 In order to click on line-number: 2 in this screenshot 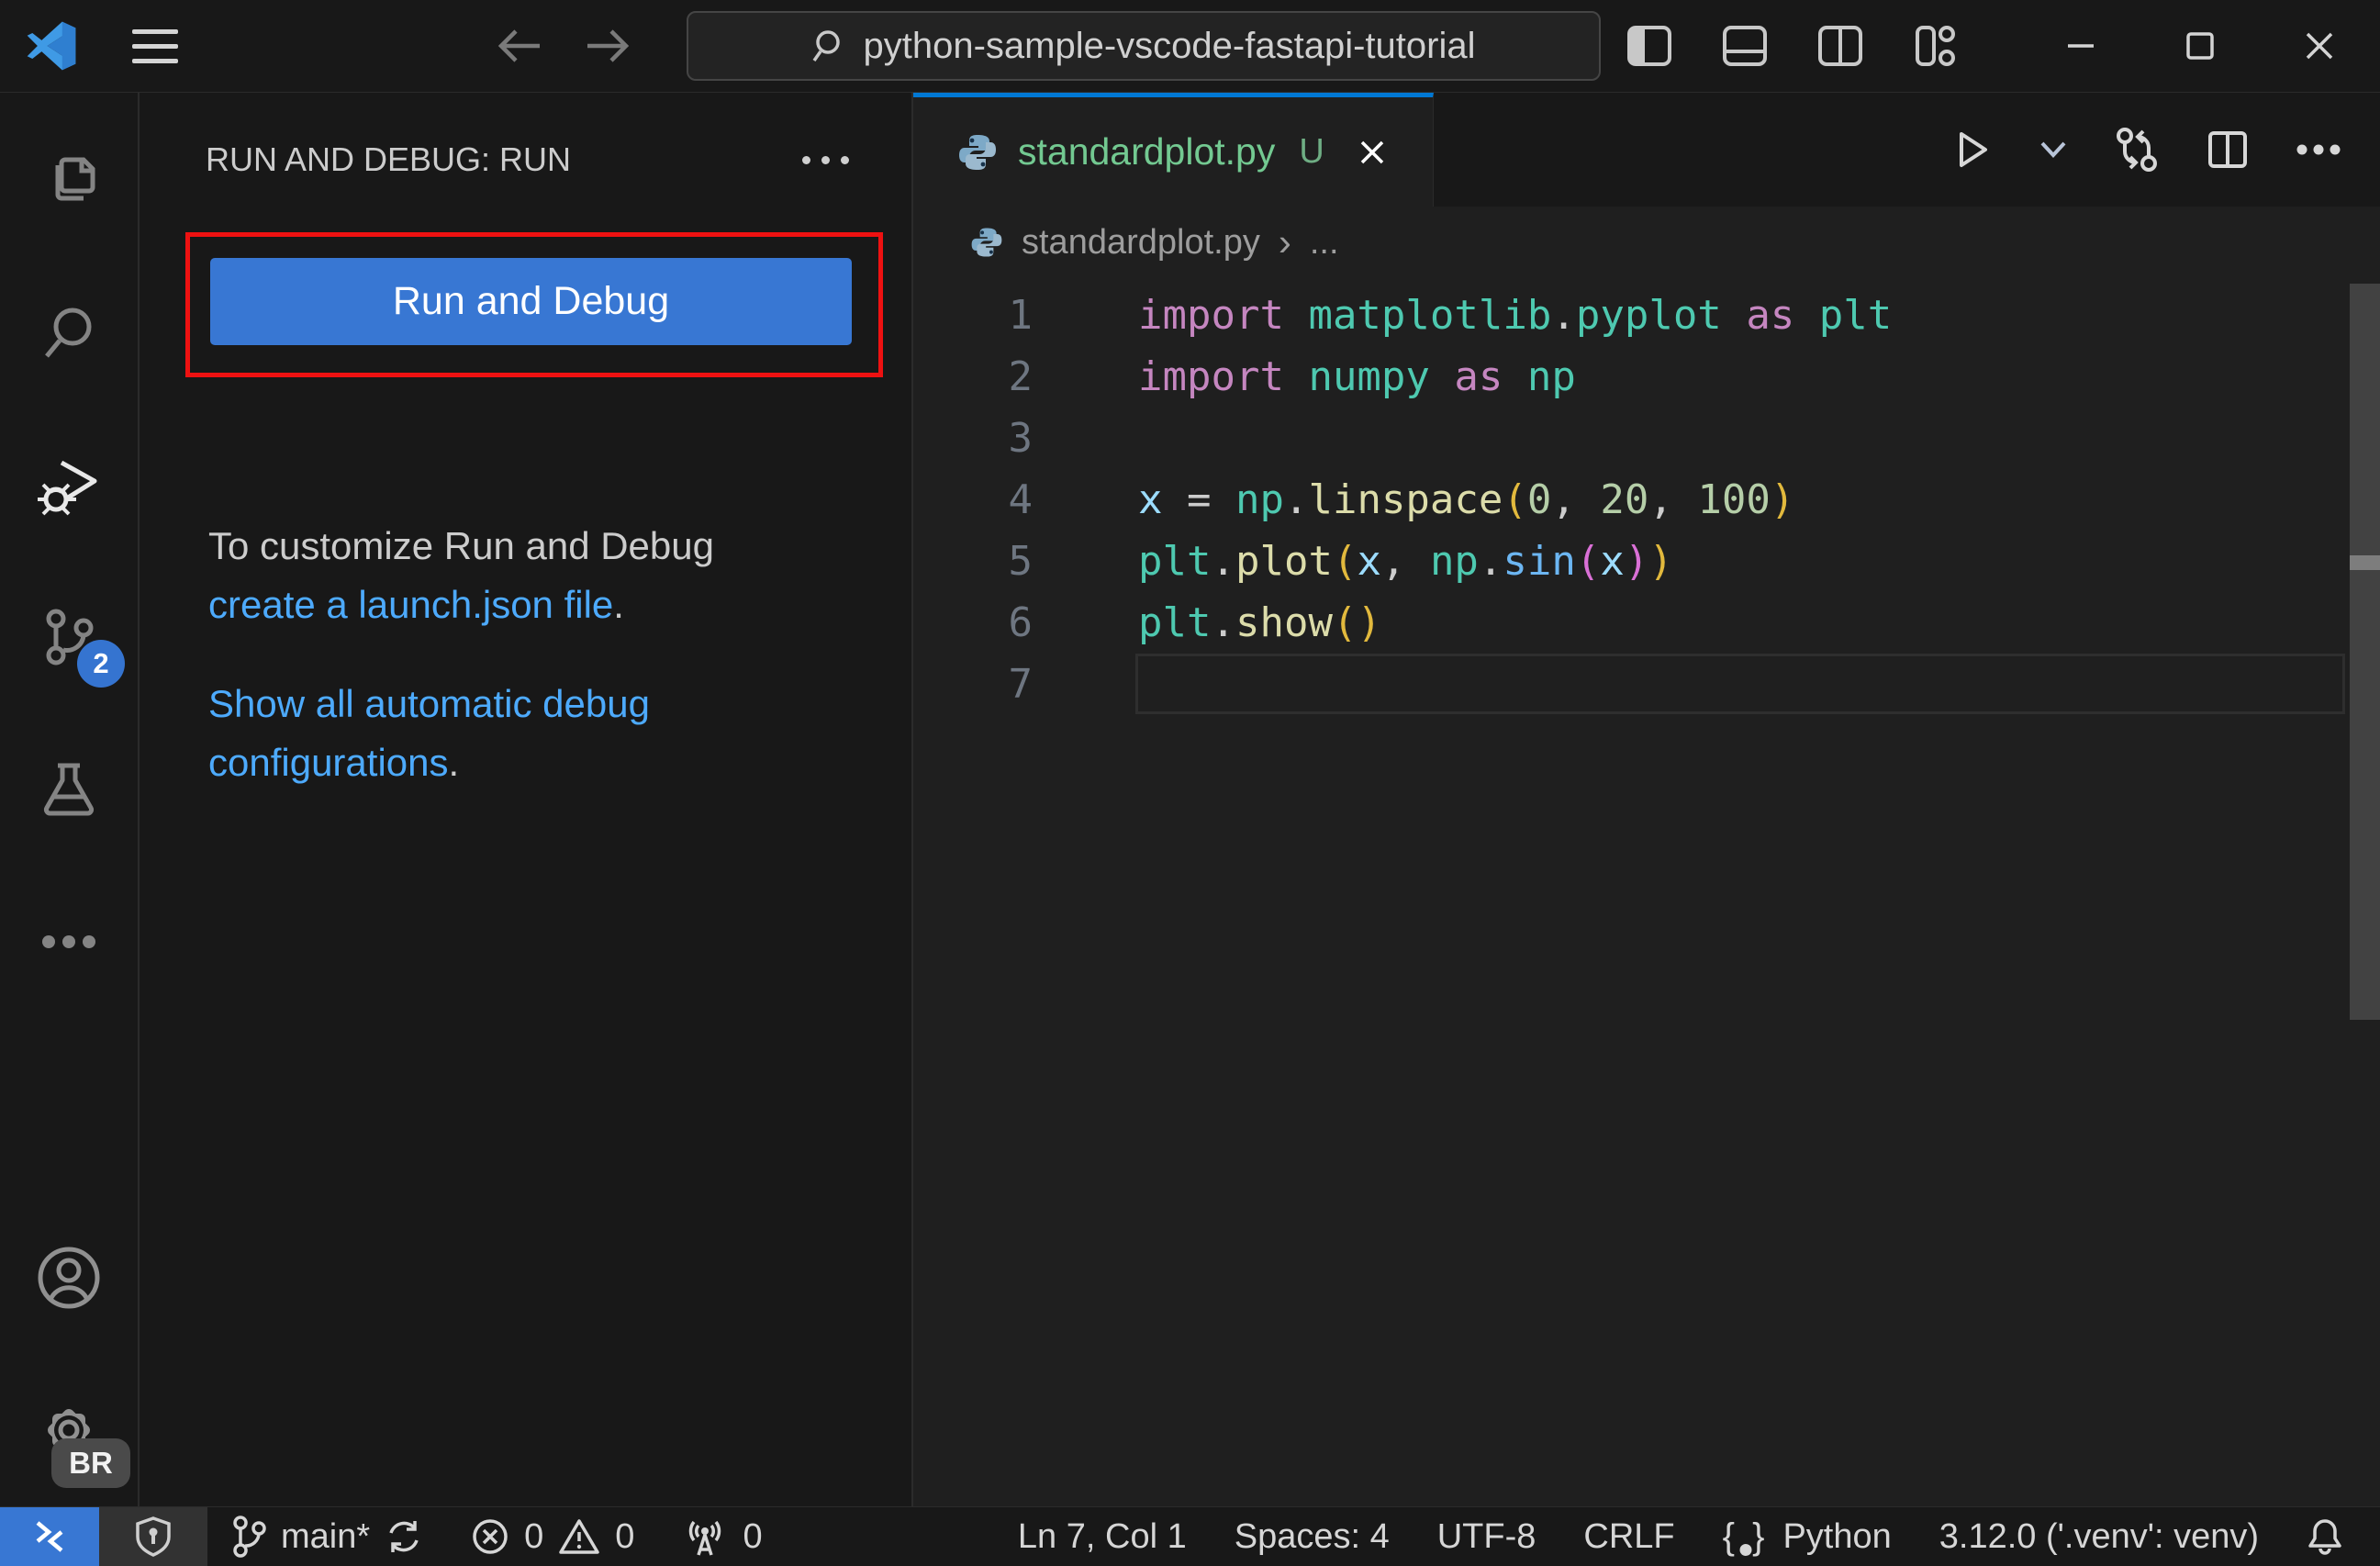, I will do `click(1021, 376)`.